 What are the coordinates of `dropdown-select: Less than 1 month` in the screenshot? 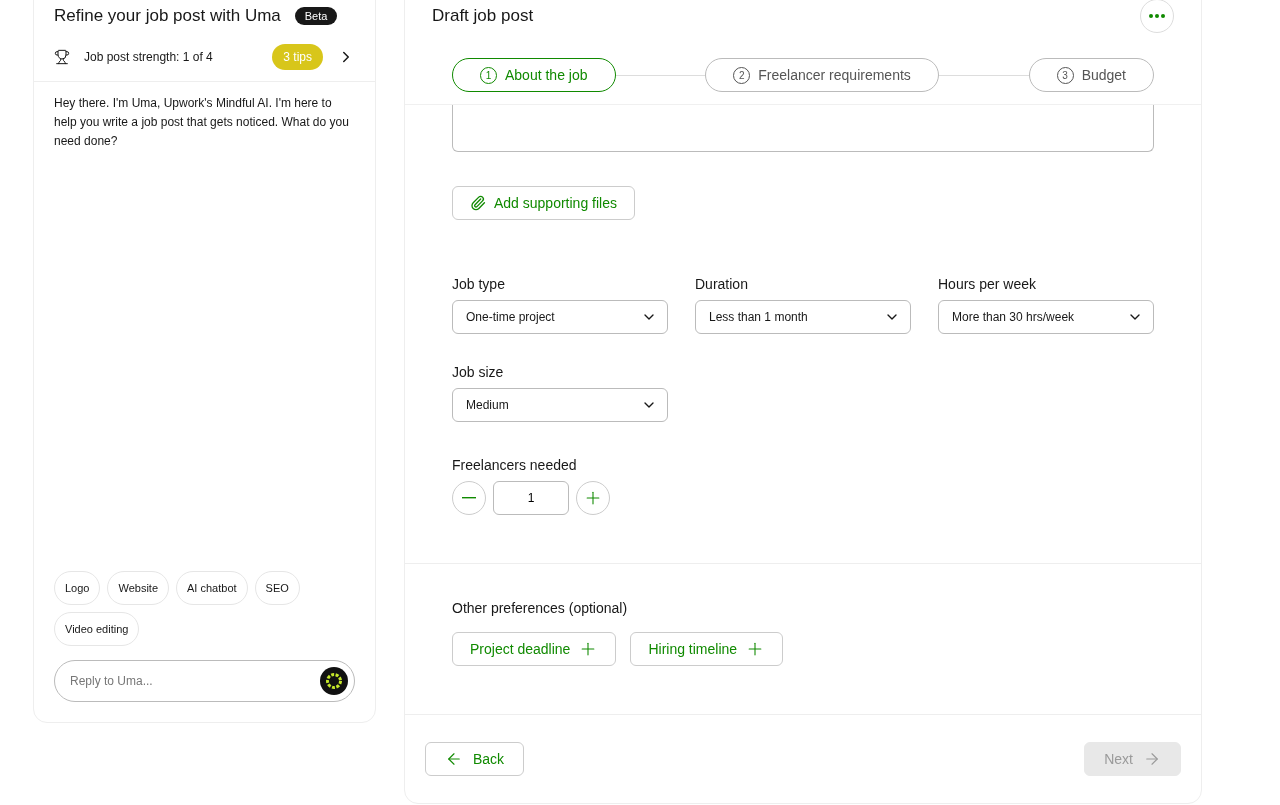 It's located at (803, 317).